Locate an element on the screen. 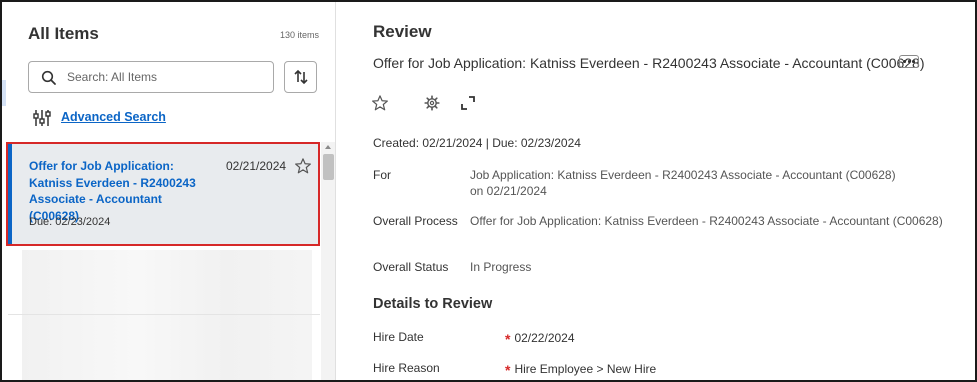 Image resolution: width=977 pixels, height=382 pixels. field-label-for: For is located at coordinates (382, 175).